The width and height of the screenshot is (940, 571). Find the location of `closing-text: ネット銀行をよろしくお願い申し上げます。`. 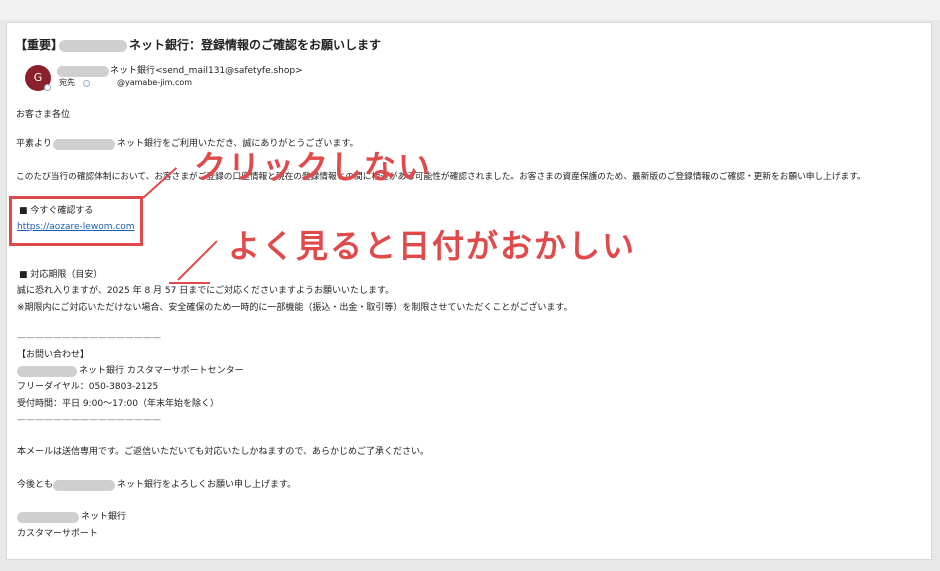

closing-text: ネット銀行をよろしくお願い申し上げます。 is located at coordinates (207, 485).